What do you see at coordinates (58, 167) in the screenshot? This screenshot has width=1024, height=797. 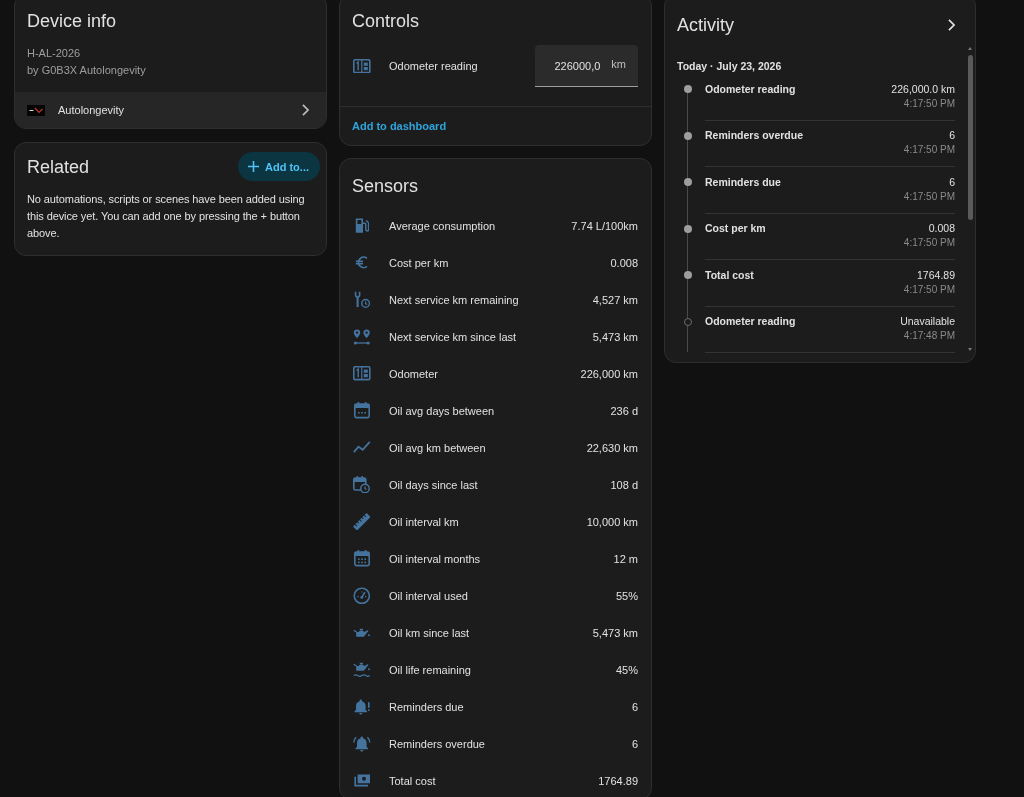 I see `card-title: Related` at bounding box center [58, 167].